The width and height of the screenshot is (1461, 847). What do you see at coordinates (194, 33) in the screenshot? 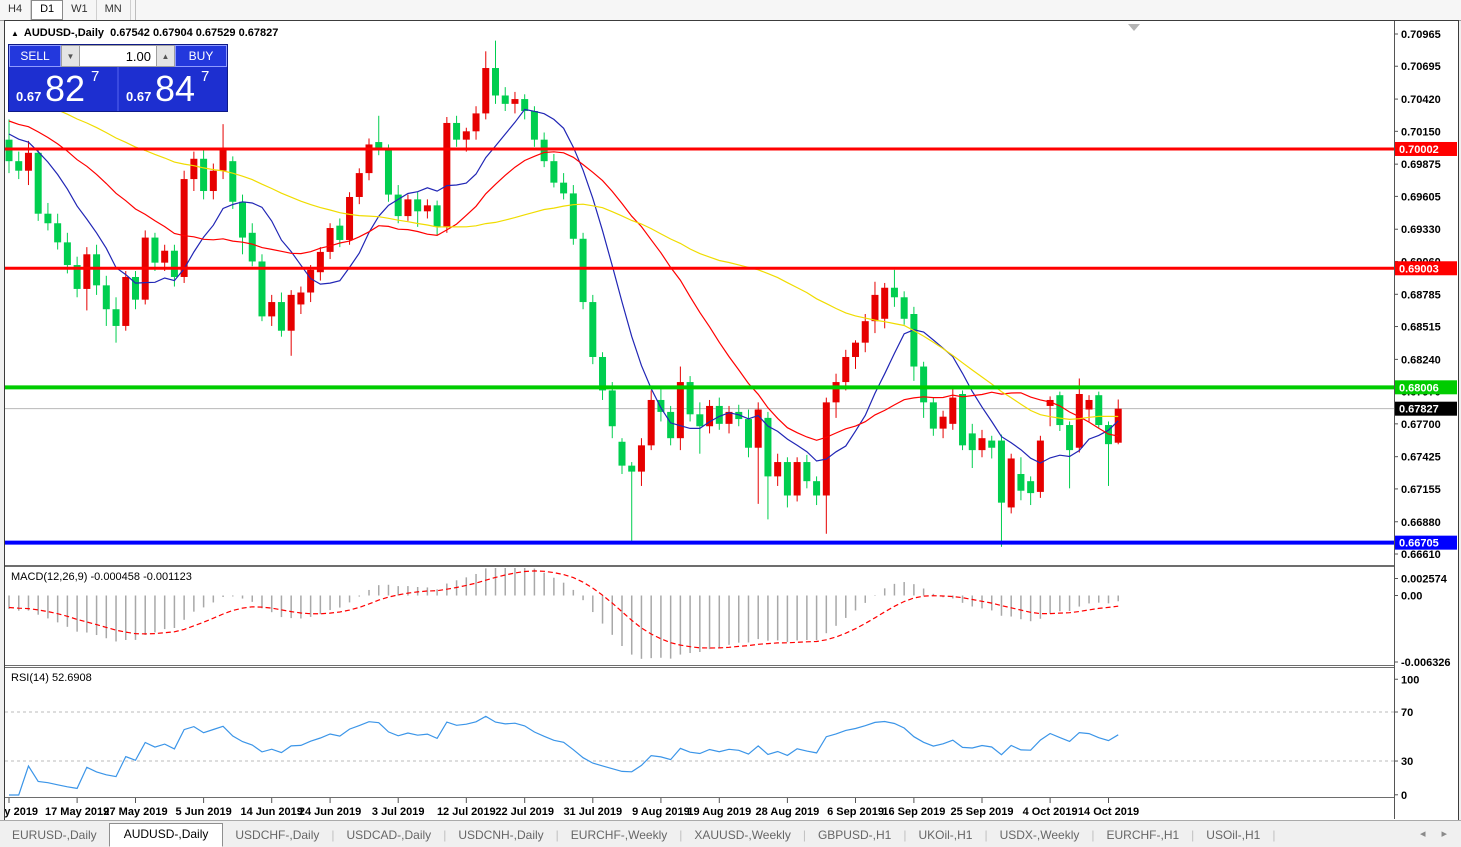
I see `chart-ohlc-readout: 0.67542 0.67904 0.67529 0.67827` at bounding box center [194, 33].